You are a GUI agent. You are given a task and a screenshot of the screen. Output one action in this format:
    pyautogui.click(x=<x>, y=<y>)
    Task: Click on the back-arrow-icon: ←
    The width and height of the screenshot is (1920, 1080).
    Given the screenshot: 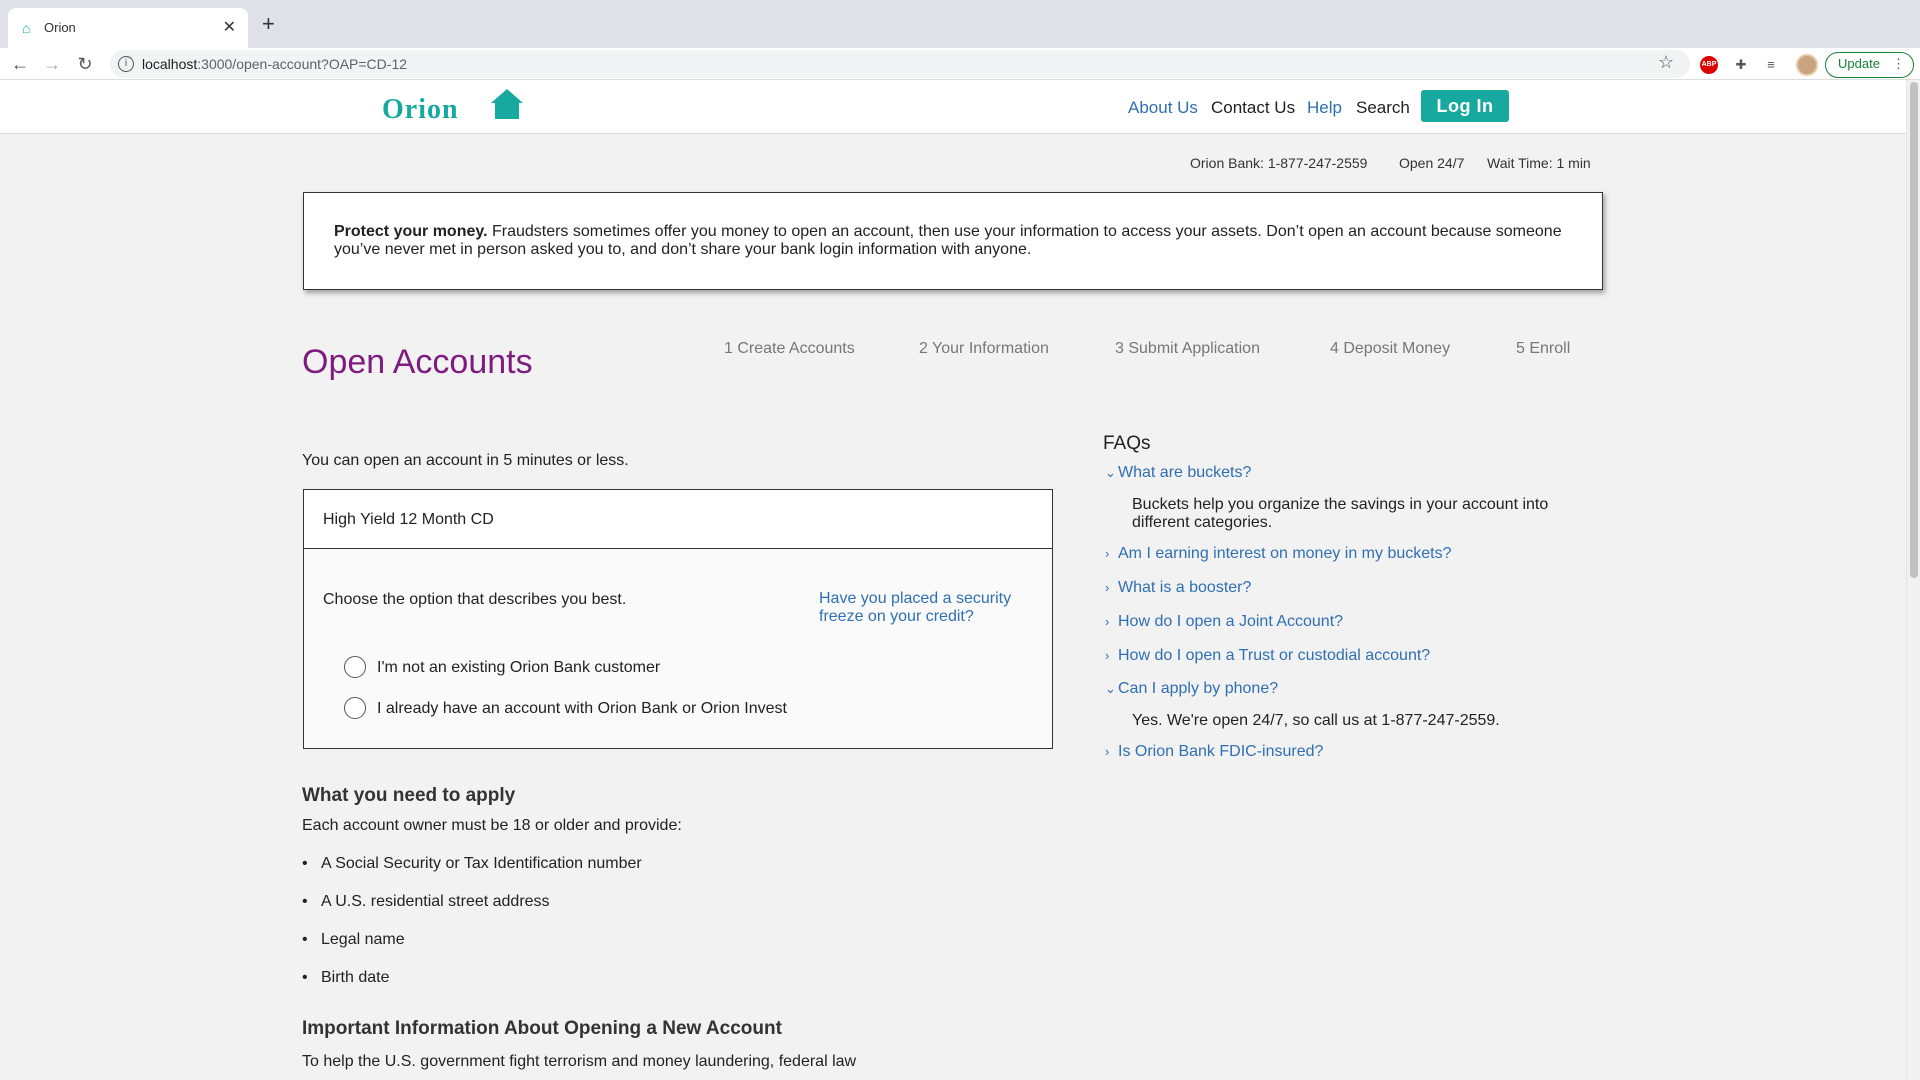 What is the action you would take?
    pyautogui.click(x=20, y=64)
    